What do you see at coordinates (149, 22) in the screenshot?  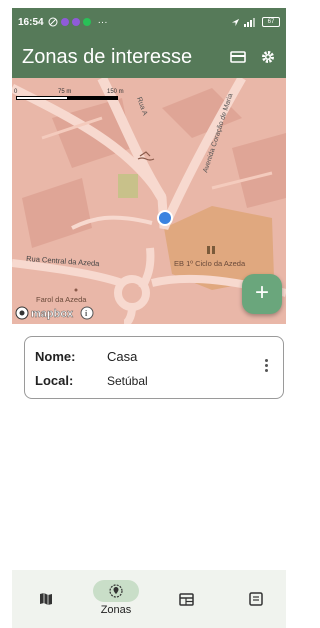 I see `status-bar: 16:54 ··· 67` at bounding box center [149, 22].